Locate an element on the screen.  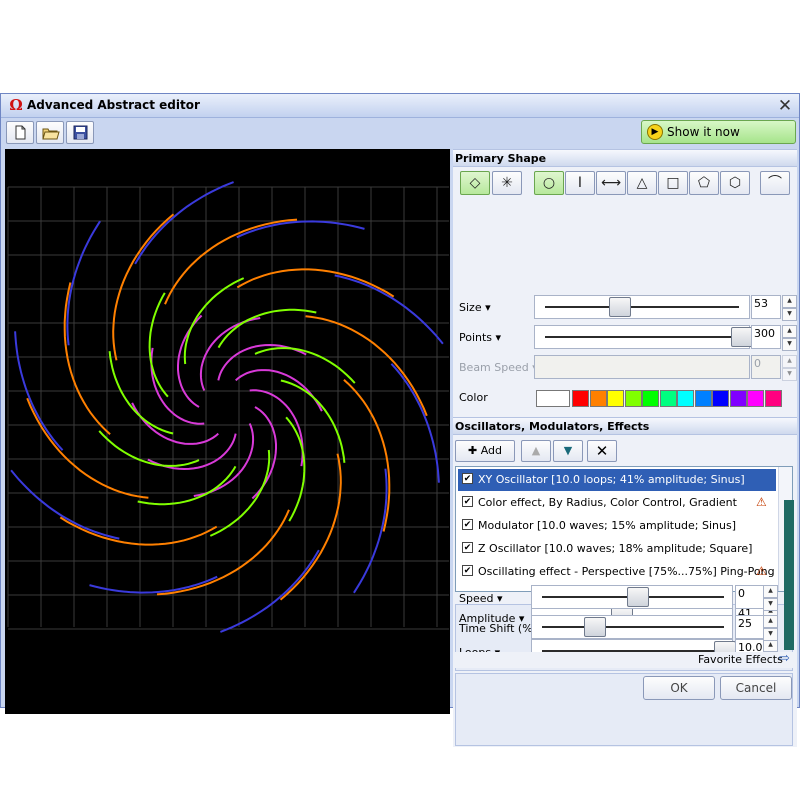
app-icon: Ω is located at coordinates (16, 105).